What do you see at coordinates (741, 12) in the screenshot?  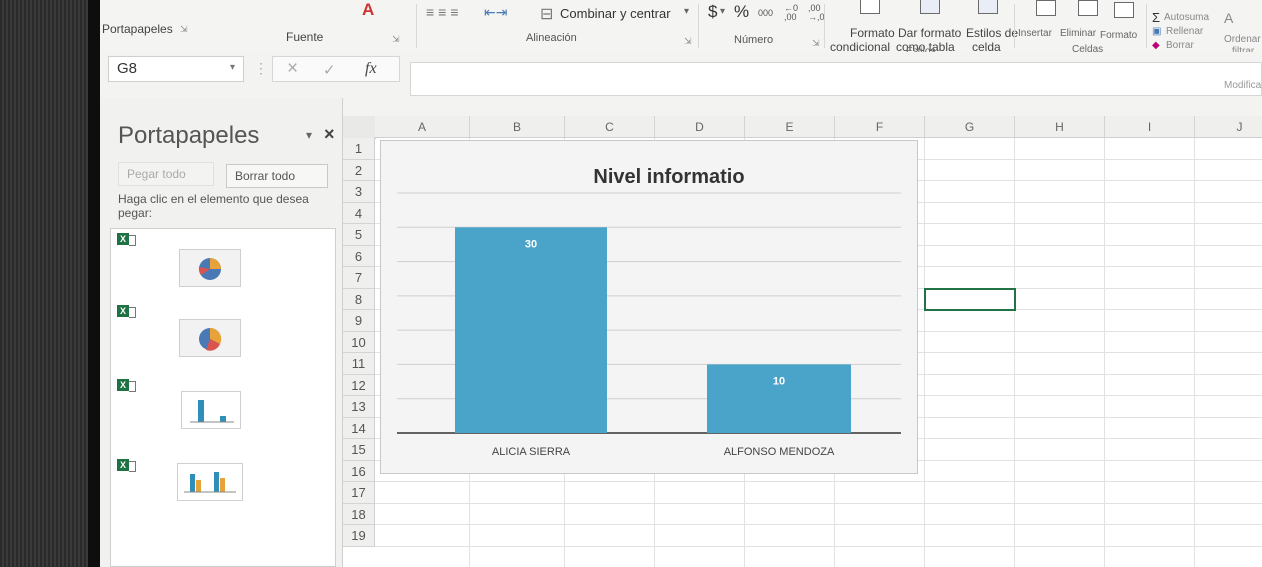 I see `percent-button: %` at bounding box center [741, 12].